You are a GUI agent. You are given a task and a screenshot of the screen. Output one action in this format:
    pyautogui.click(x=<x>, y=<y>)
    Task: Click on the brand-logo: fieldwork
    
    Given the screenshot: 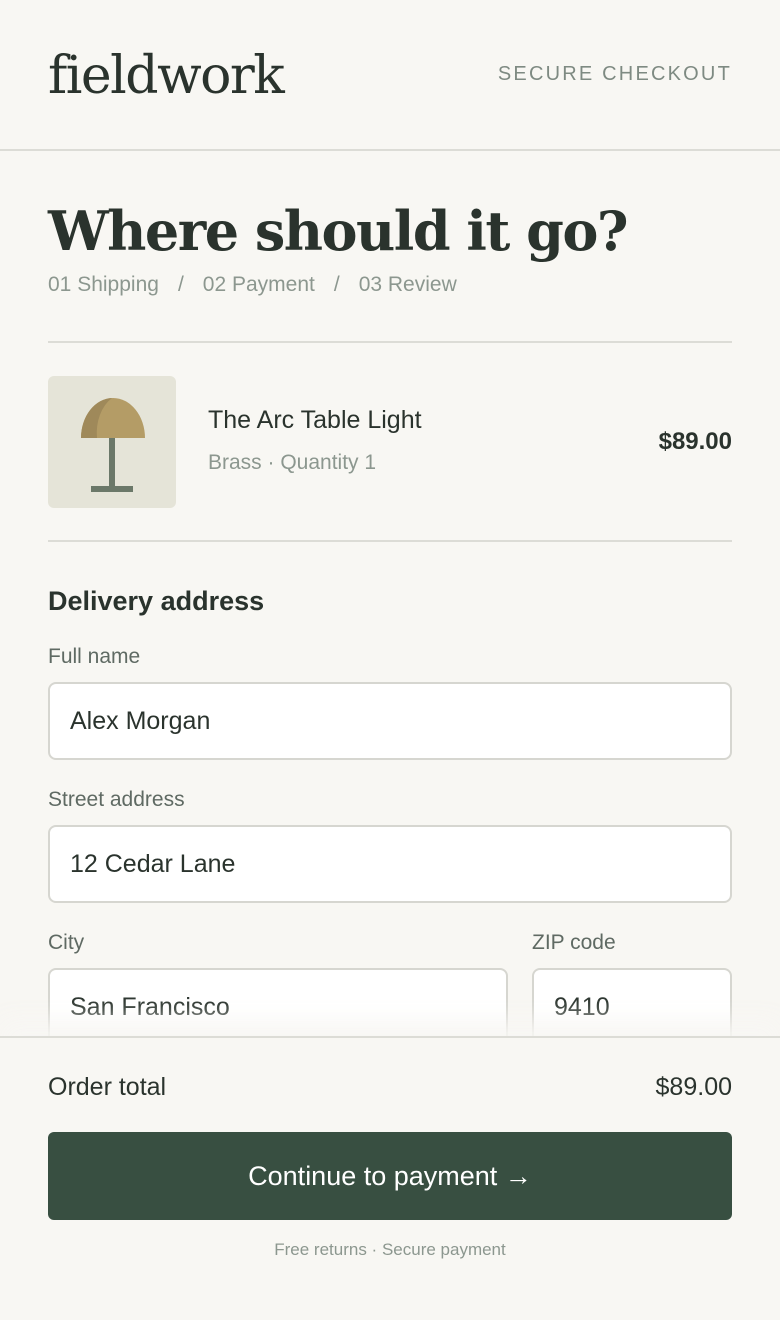 What is the action you would take?
    pyautogui.click(x=166, y=76)
    